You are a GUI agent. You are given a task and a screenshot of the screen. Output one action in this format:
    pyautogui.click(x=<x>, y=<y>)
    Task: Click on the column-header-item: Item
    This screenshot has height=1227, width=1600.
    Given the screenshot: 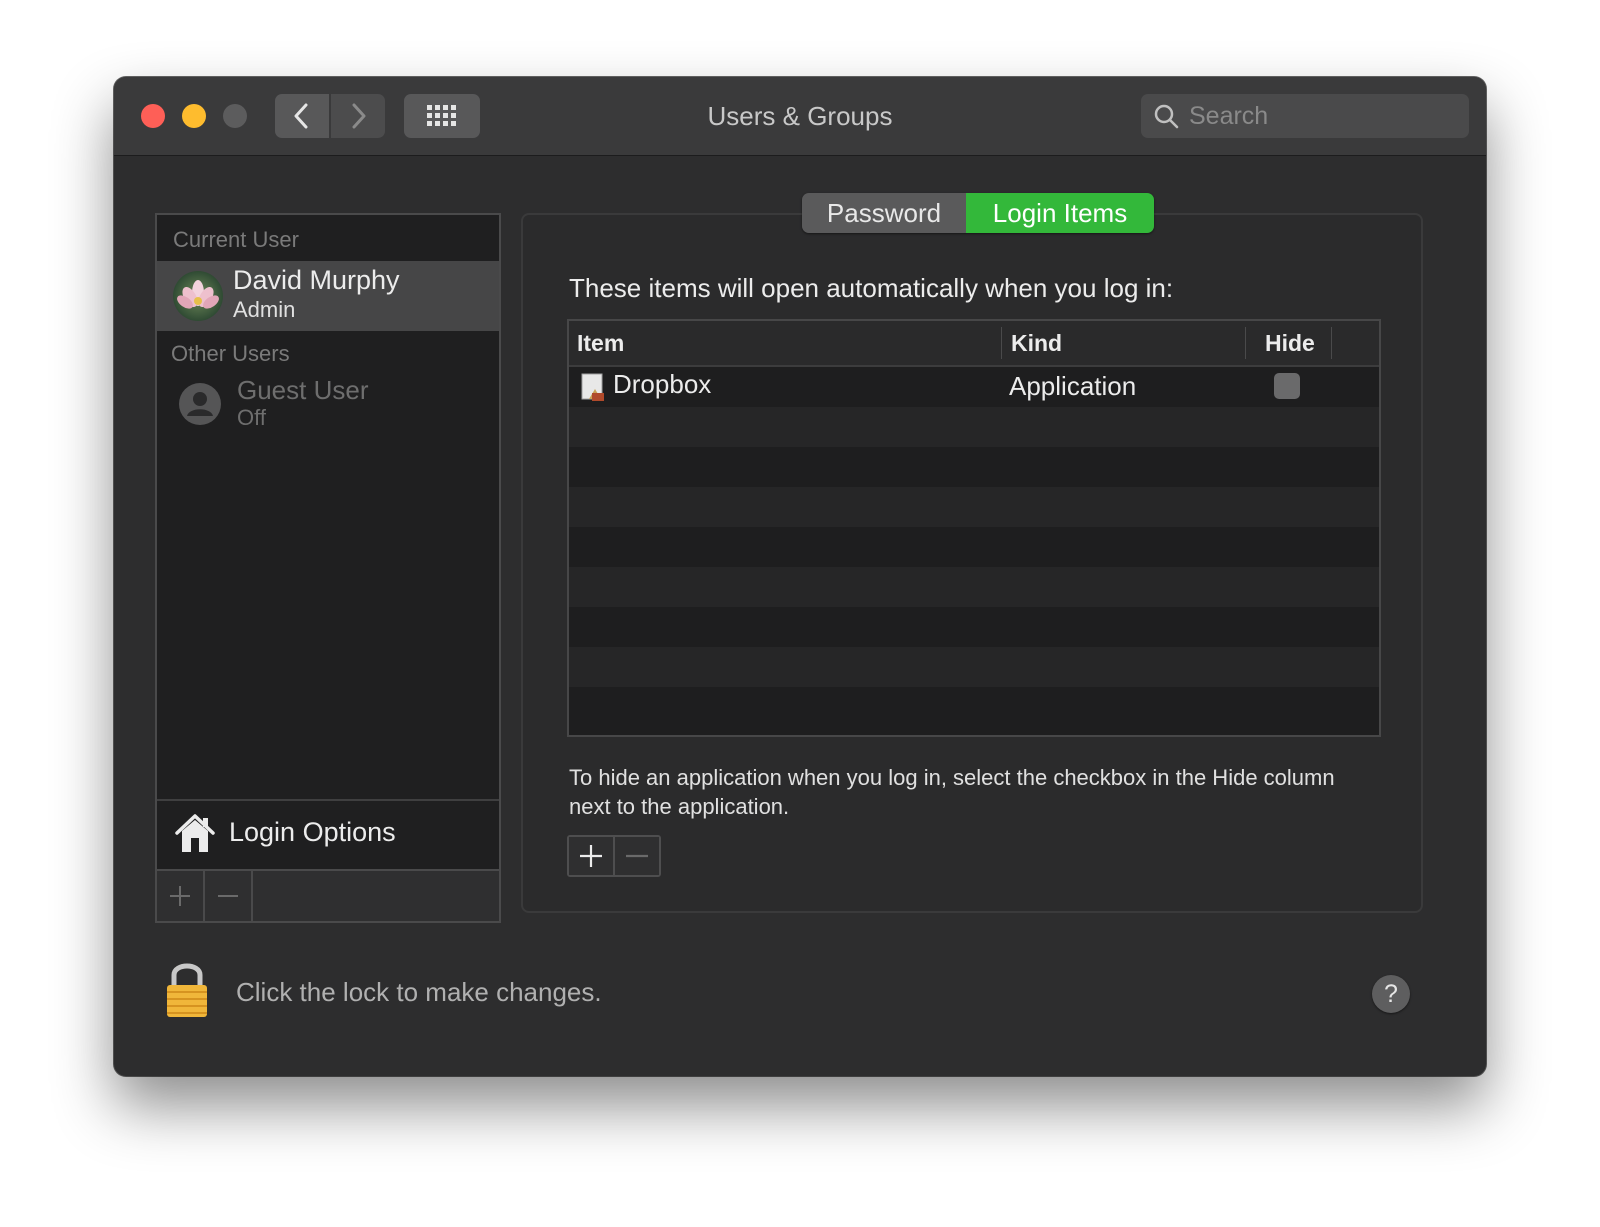 What is the action you would take?
    pyautogui.click(x=600, y=343)
    